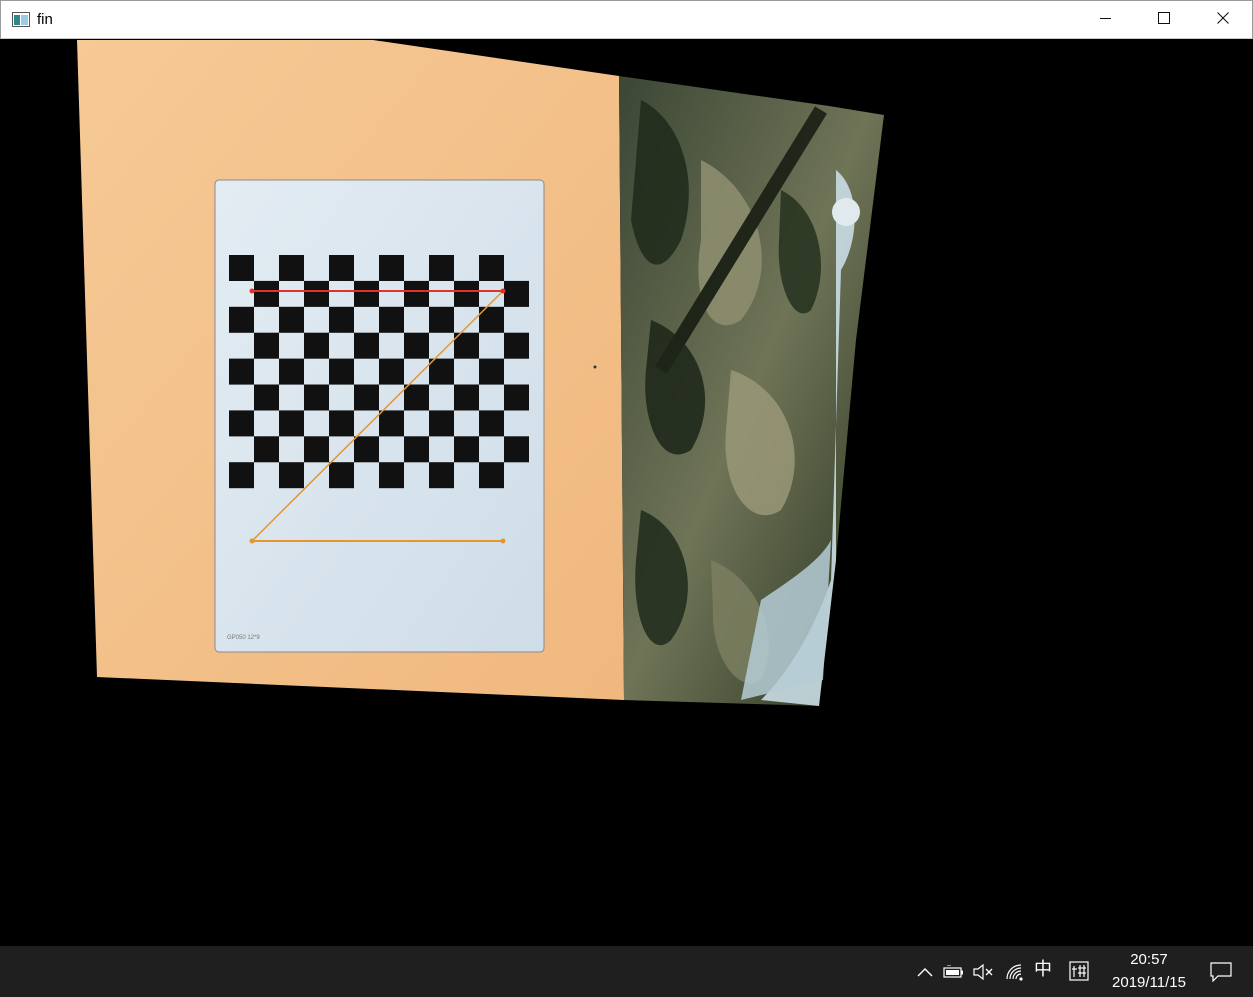 This screenshot has height=997, width=1253. I want to click on battery-icon, so click(954, 972).